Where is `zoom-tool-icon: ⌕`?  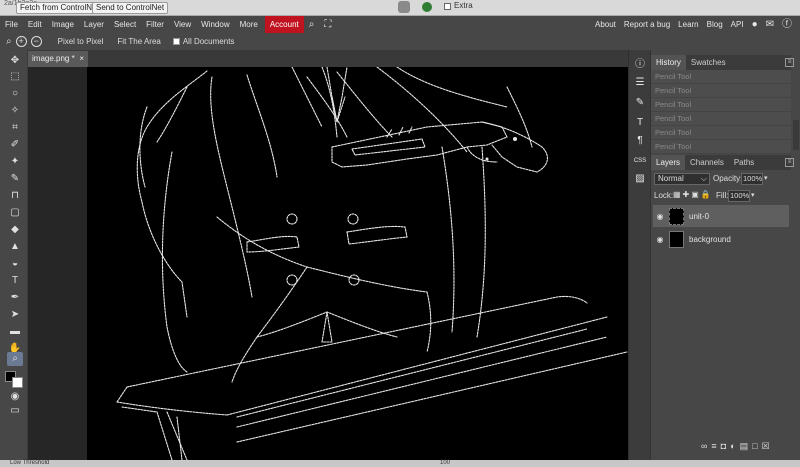 zoom-tool-icon: ⌕ is located at coordinates (15, 359).